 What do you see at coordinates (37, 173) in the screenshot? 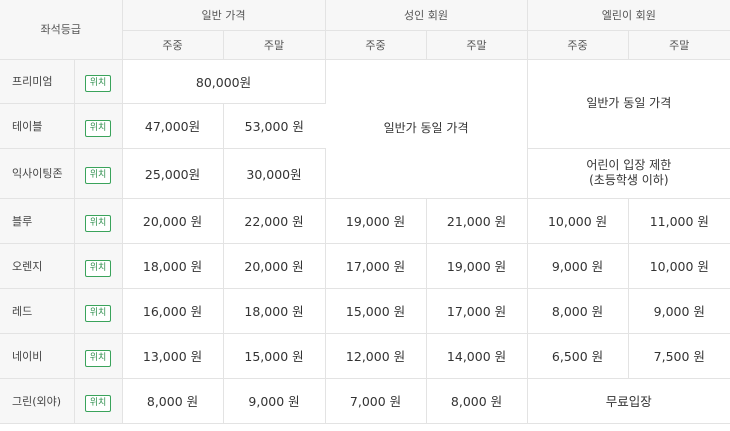
I see `seat-grade-label: 익사이팅존` at bounding box center [37, 173].